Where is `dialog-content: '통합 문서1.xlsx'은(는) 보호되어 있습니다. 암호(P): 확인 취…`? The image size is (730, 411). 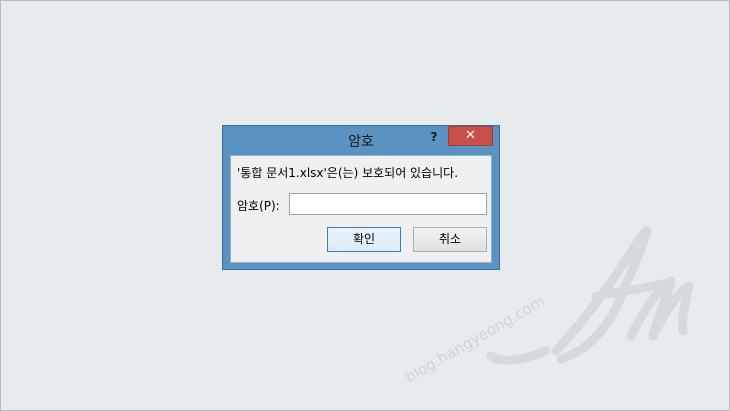 dialog-content: '통합 문서1.xlsx'은(는) 보호되어 있습니다. 암호(P): 확인 취… is located at coordinates (361, 209).